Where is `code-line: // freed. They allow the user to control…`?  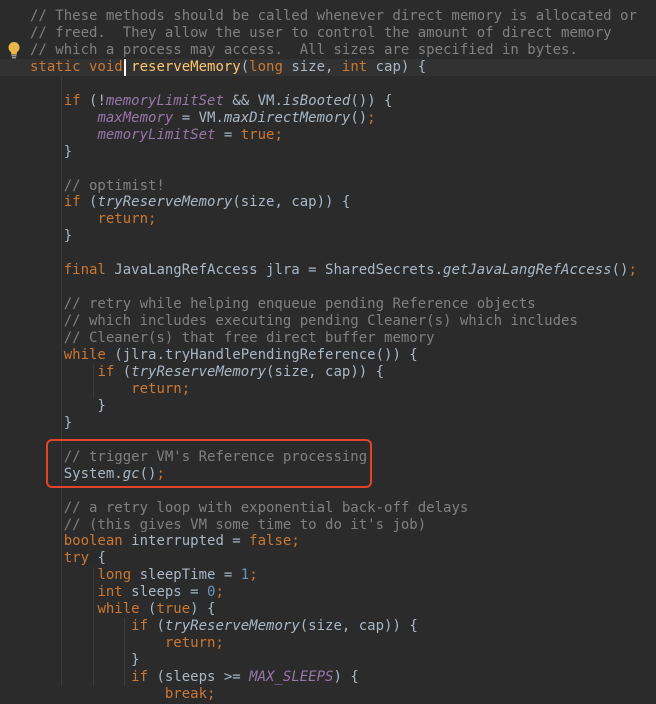 code-line: // freed. They allow the user to control… is located at coordinates (328, 33).